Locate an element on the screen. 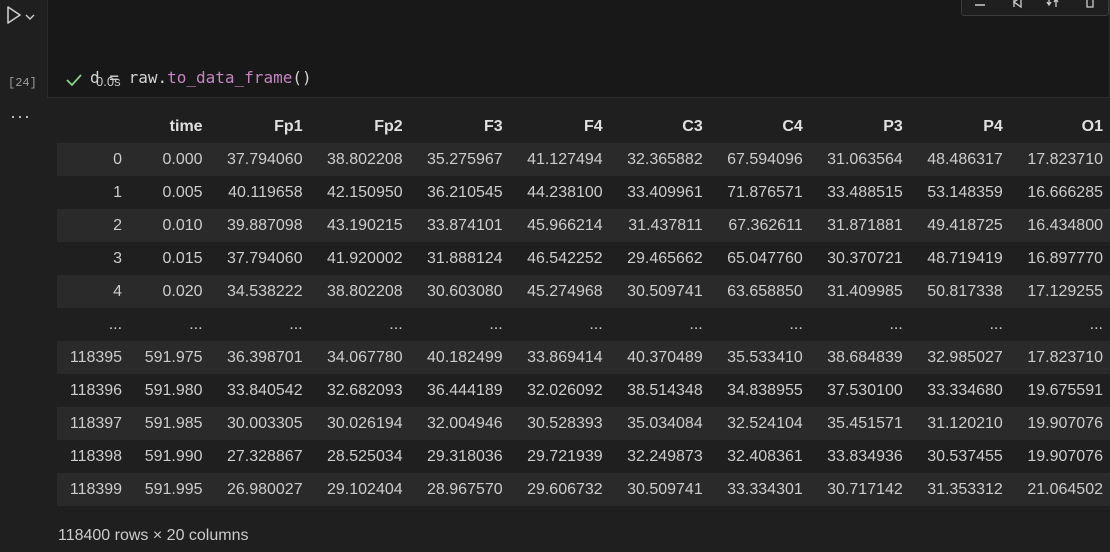 Image resolution: width=1110 pixels, height=552 pixels. chevron-down-icon is located at coordinates (30, 17).